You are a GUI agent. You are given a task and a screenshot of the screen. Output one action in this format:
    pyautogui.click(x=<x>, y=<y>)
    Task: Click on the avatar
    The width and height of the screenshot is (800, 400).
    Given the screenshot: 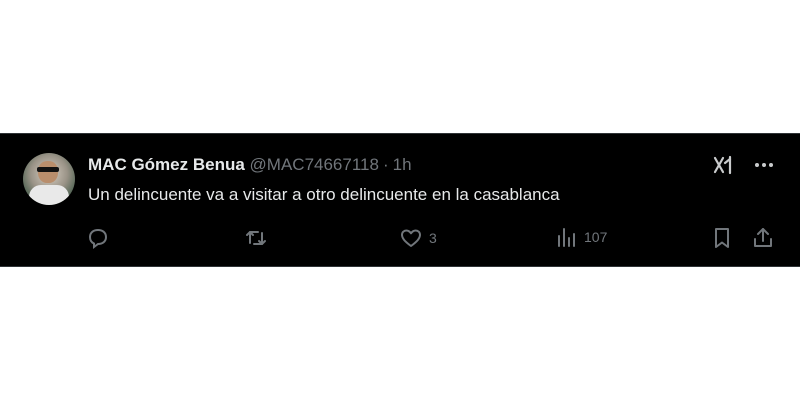 What is the action you would take?
    pyautogui.click(x=49, y=179)
    